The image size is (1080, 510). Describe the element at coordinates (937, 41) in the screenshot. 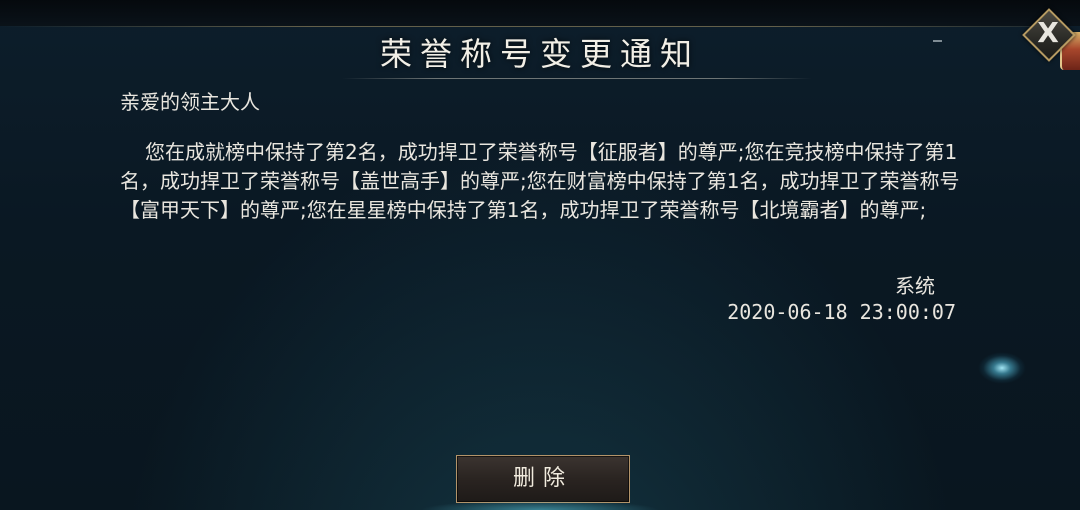

I see `dash-mark` at that location.